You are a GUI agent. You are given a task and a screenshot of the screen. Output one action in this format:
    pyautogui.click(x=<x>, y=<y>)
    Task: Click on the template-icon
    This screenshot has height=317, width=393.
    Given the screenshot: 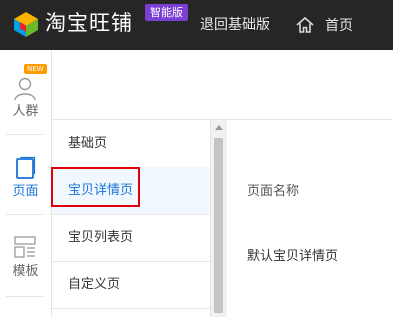 What is the action you would take?
    pyautogui.click(x=25, y=247)
    